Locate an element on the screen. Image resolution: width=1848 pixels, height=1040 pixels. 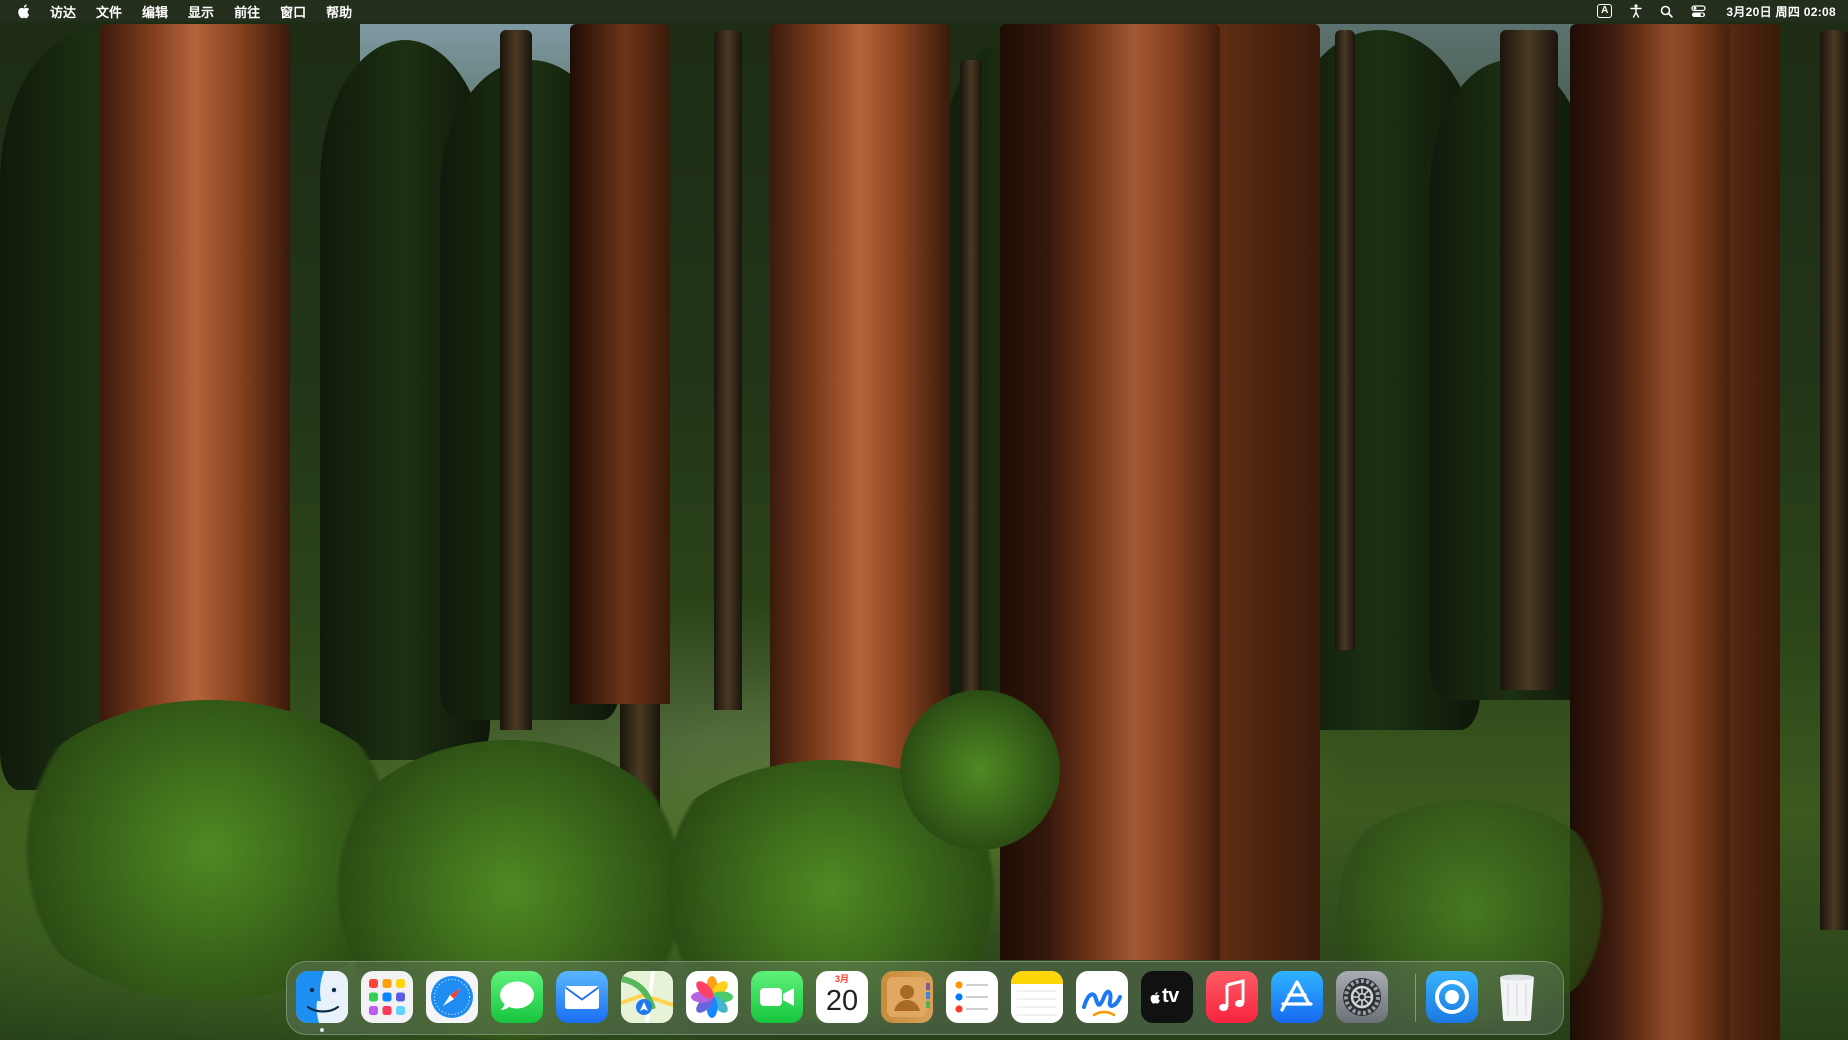
dock: 3月 20 tv is located at coordinates (925, 998).